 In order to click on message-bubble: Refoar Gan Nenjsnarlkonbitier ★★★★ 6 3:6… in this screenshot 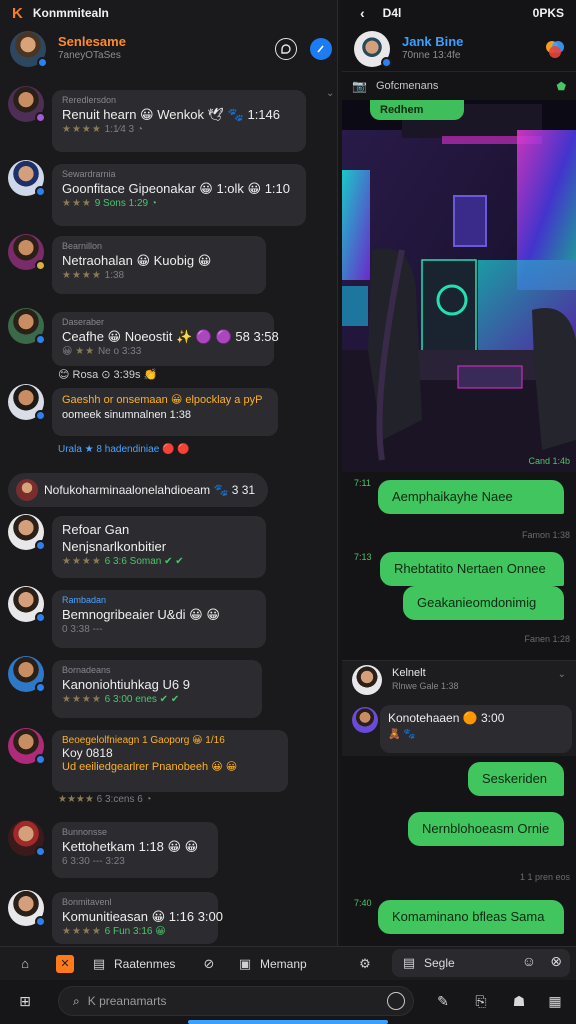, I will do `click(159, 547)`.